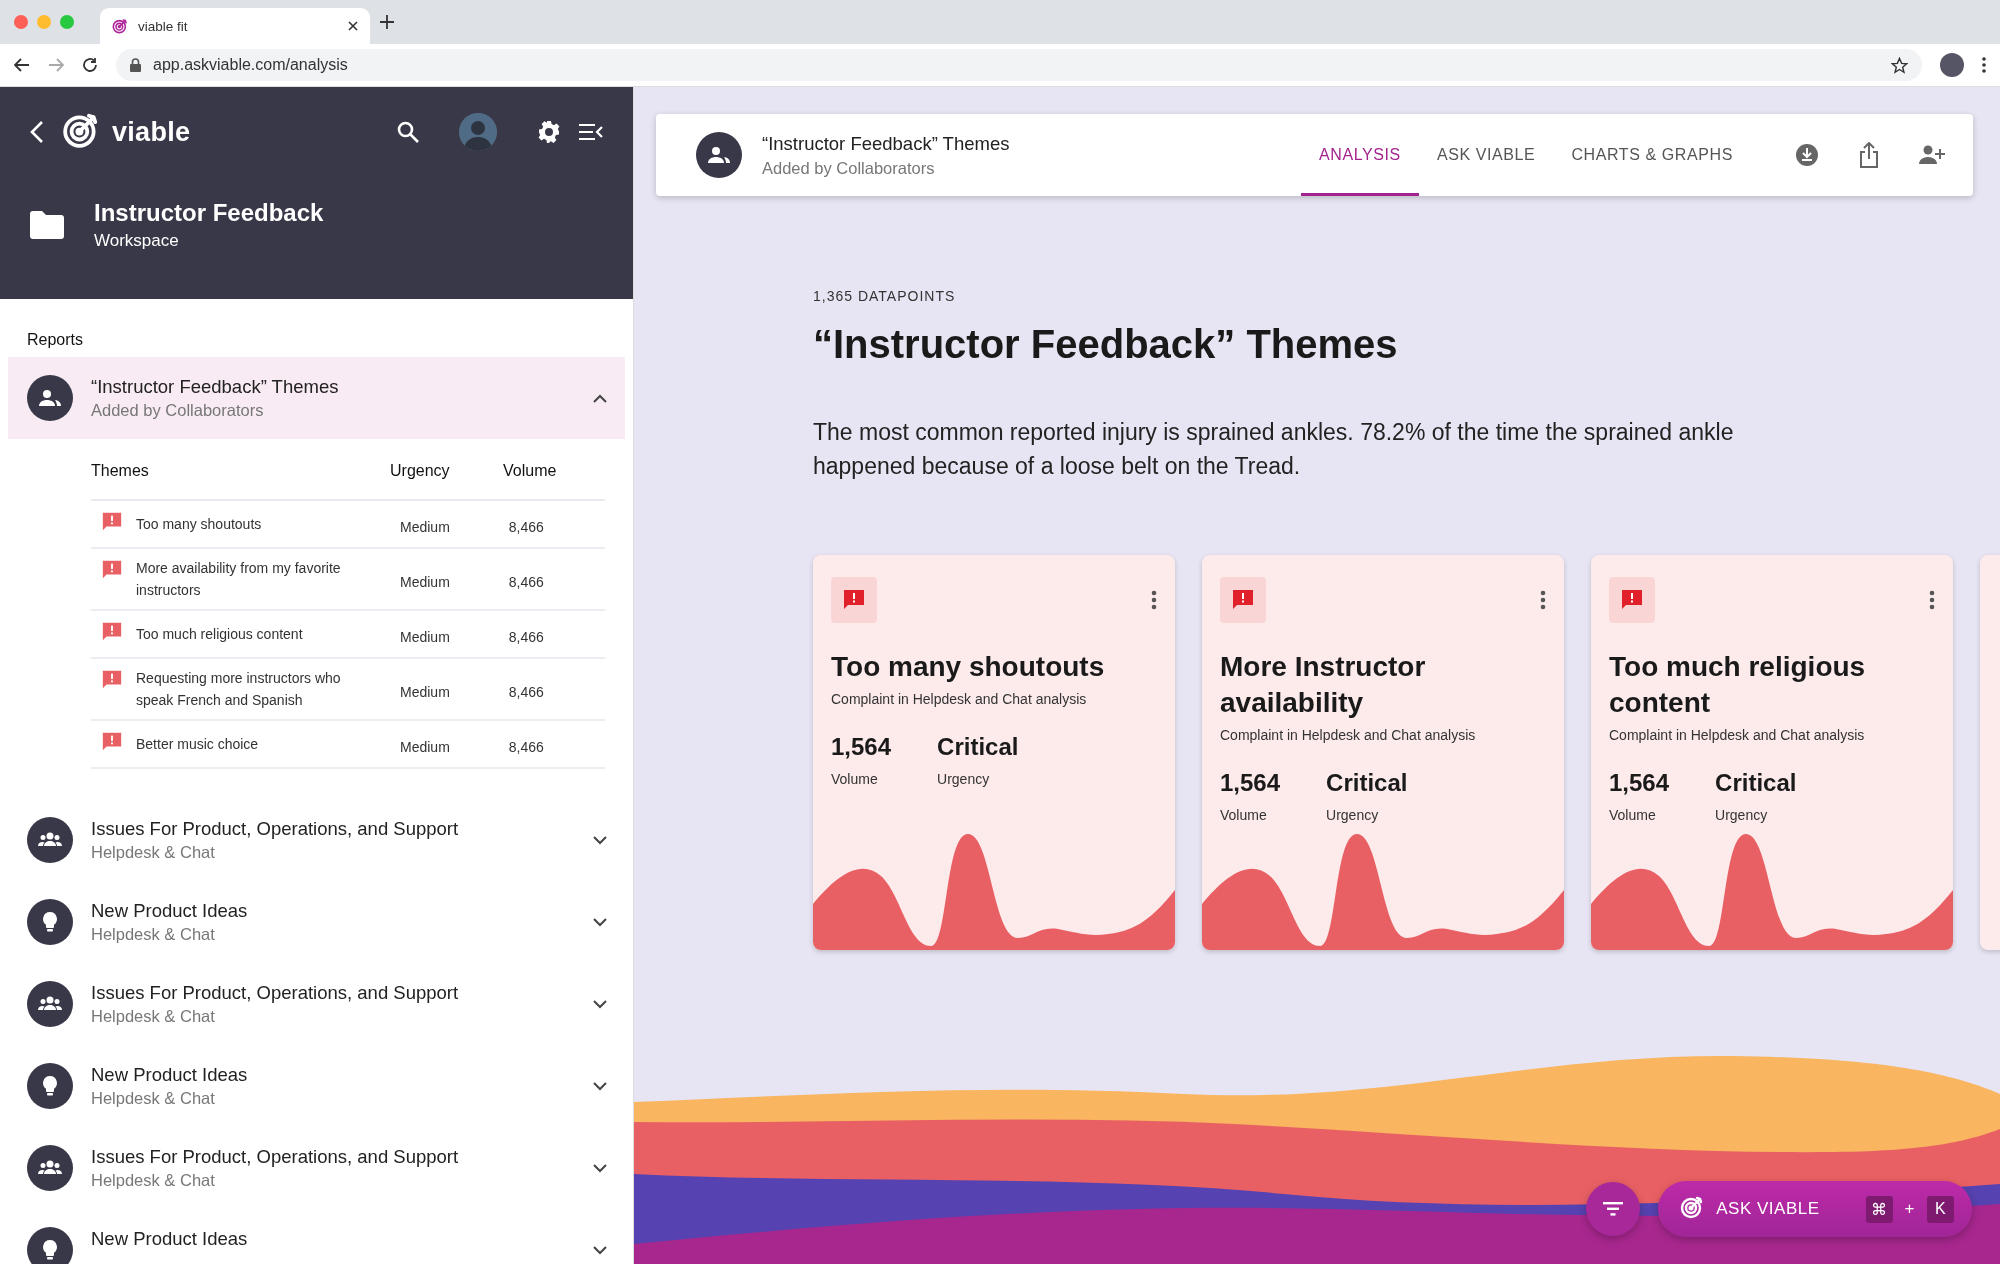  What do you see at coordinates (1383, 752) in the screenshot?
I see `theme-card: More Instructor availability Complaint in Helpdesk and Chat analysis 1,564 Volume Critical Urgency` at bounding box center [1383, 752].